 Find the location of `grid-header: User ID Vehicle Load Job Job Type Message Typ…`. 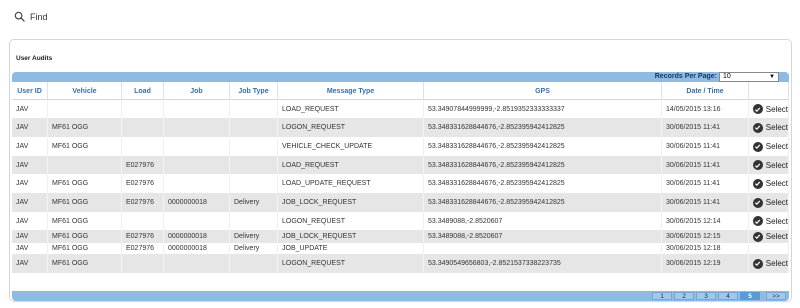

grid-header: User ID Vehicle Load Job Job Type Message Typ… is located at coordinates (400, 91).